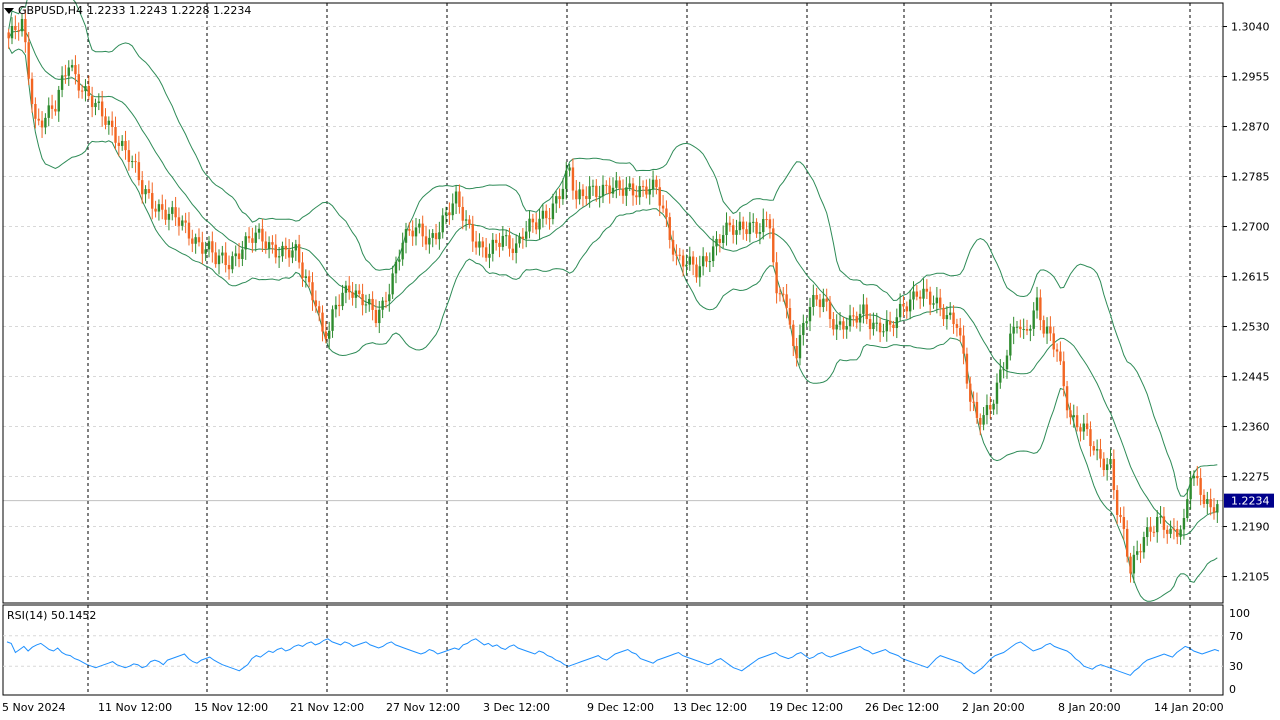 This screenshot has width=1280, height=720. Describe the element at coordinates (1250, 77) in the screenshot. I see `price-label: 1.2955` at that location.